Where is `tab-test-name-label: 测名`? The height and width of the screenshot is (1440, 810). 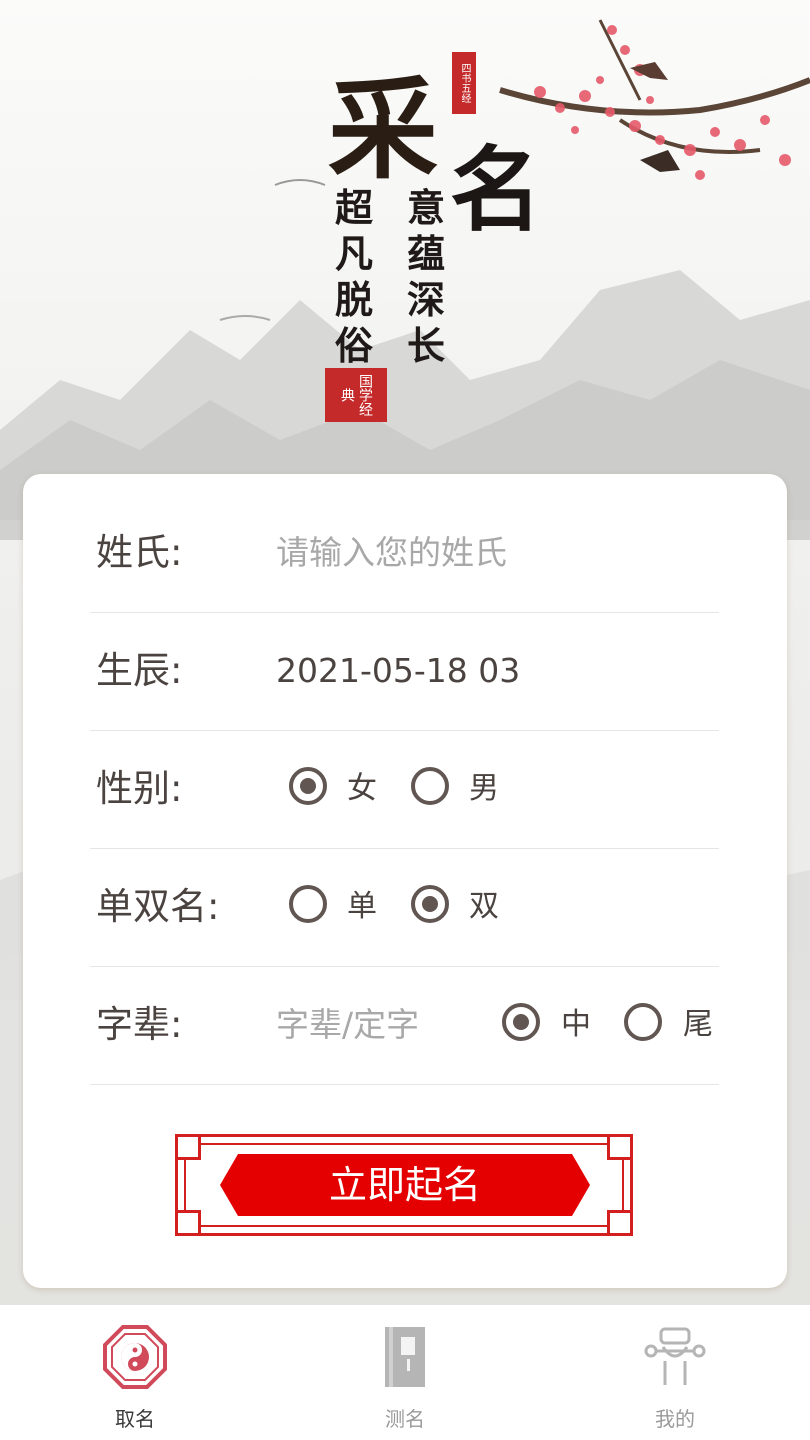
tab-test-name-label: 测名 is located at coordinates (405, 1419).